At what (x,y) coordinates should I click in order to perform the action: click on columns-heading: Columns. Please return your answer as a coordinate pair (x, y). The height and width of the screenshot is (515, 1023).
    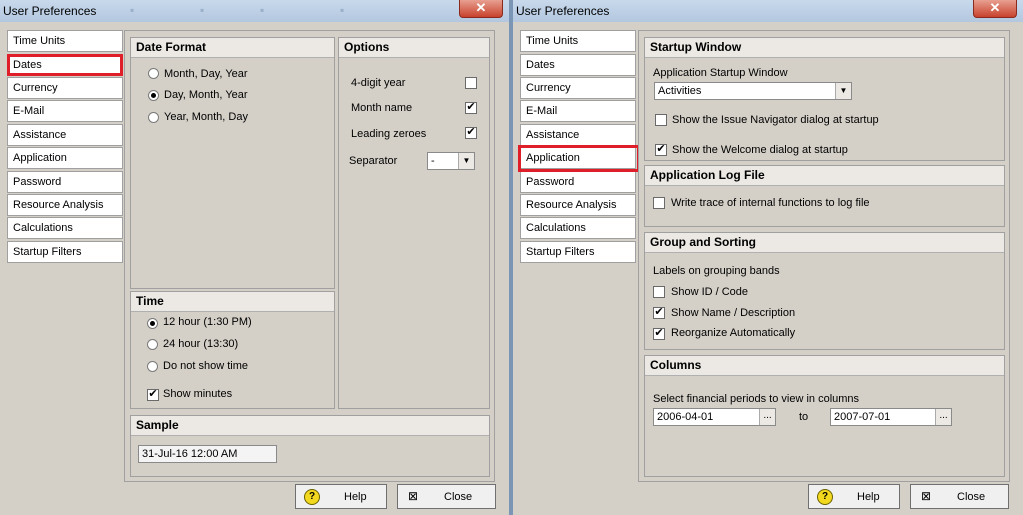
    Looking at the image, I should click on (824, 366).